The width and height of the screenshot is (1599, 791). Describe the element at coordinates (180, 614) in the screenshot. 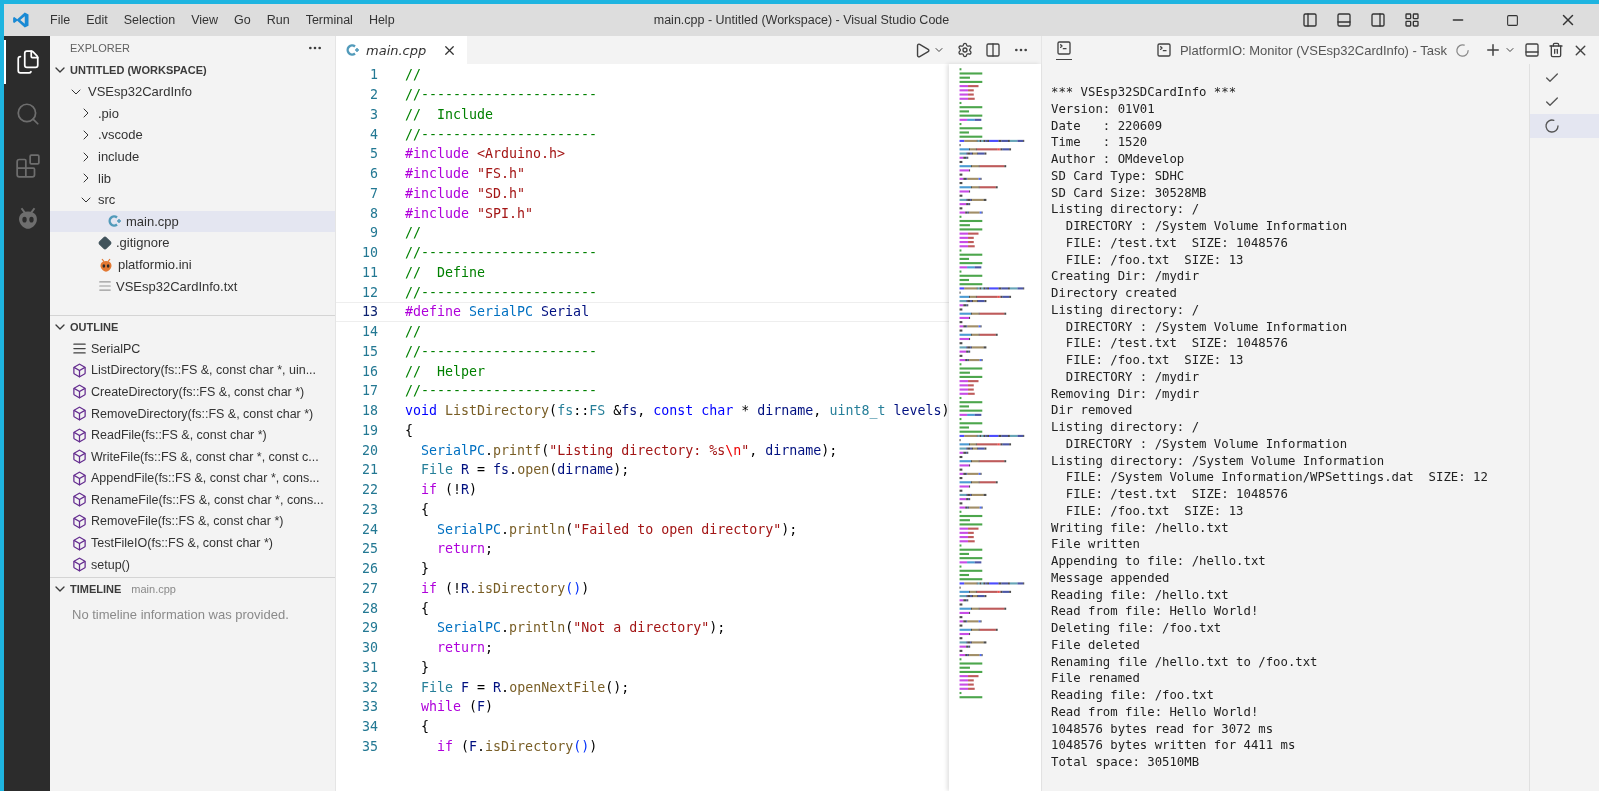

I see `empty-message: No timeline information was provided.` at that location.